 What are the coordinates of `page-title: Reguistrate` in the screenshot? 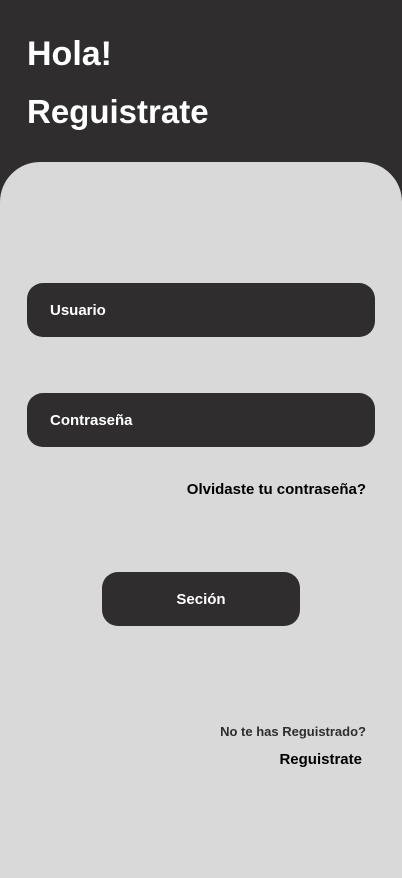 It's located at (118, 111).